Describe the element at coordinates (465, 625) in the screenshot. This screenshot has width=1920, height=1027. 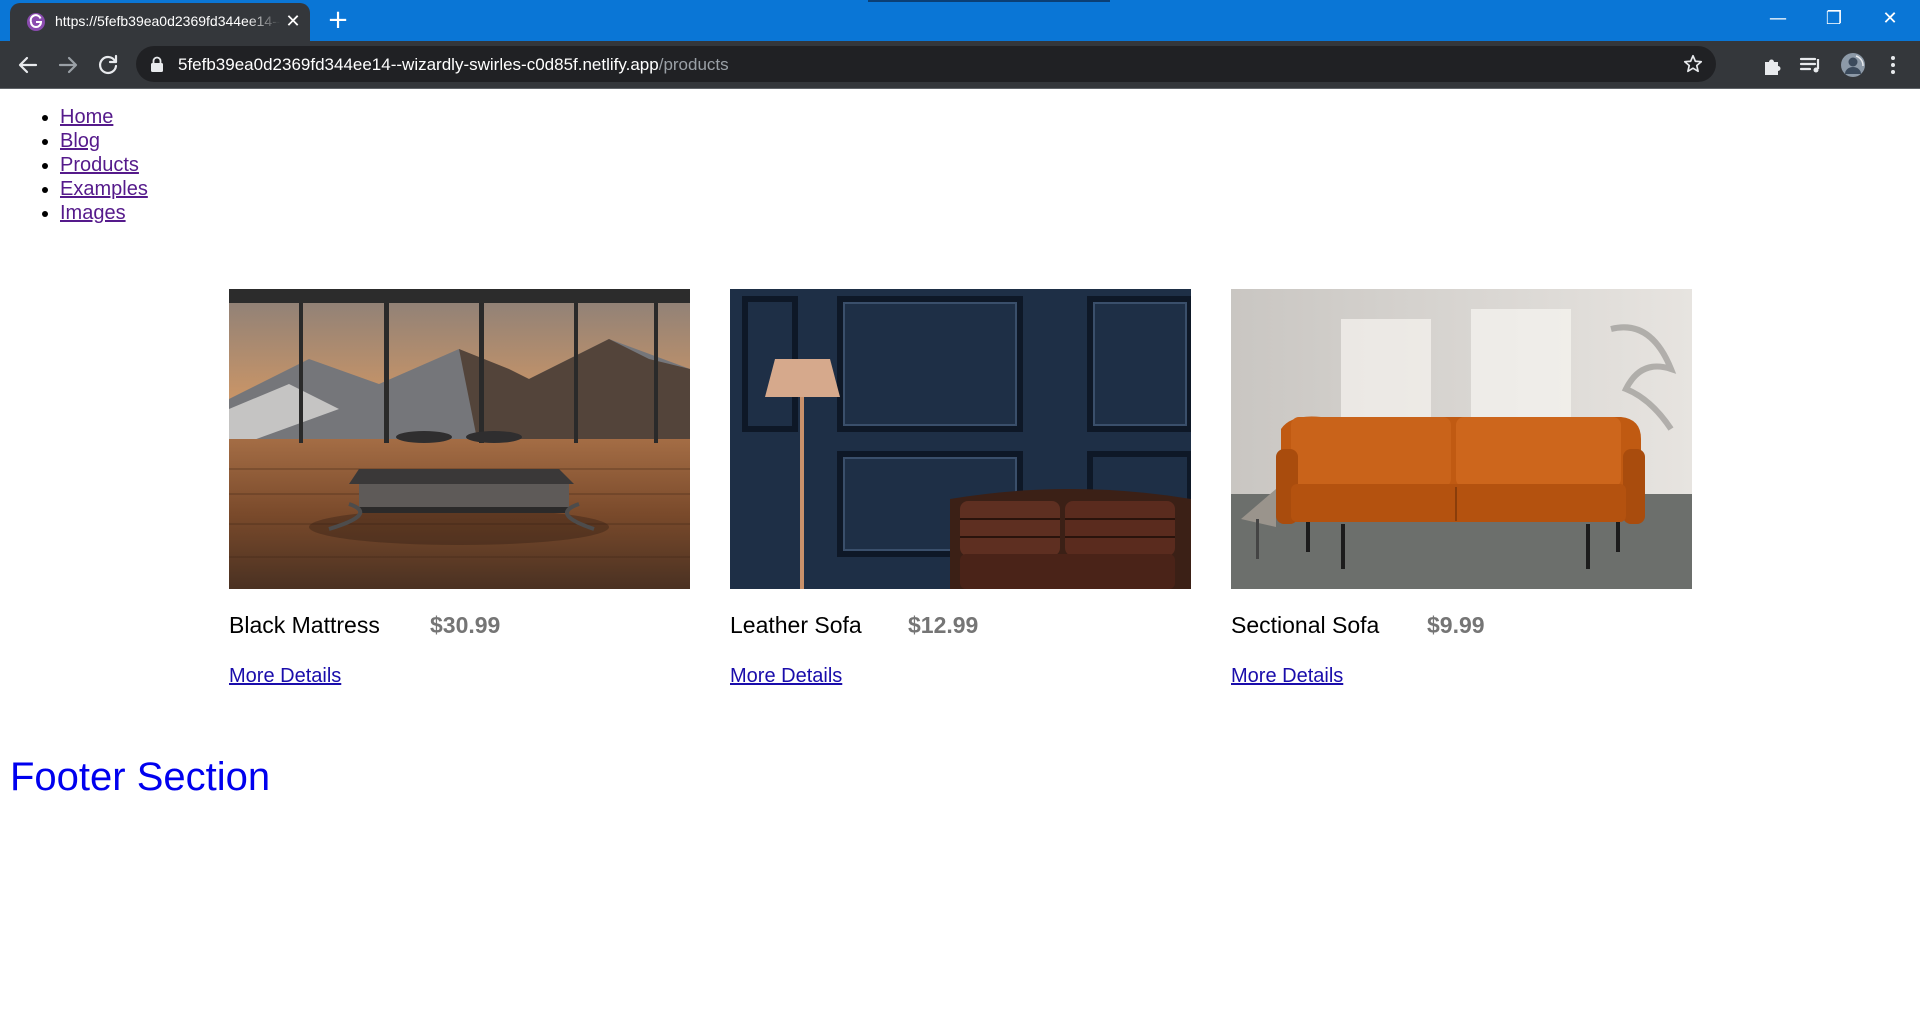
I see `product-price: $30.99` at that location.